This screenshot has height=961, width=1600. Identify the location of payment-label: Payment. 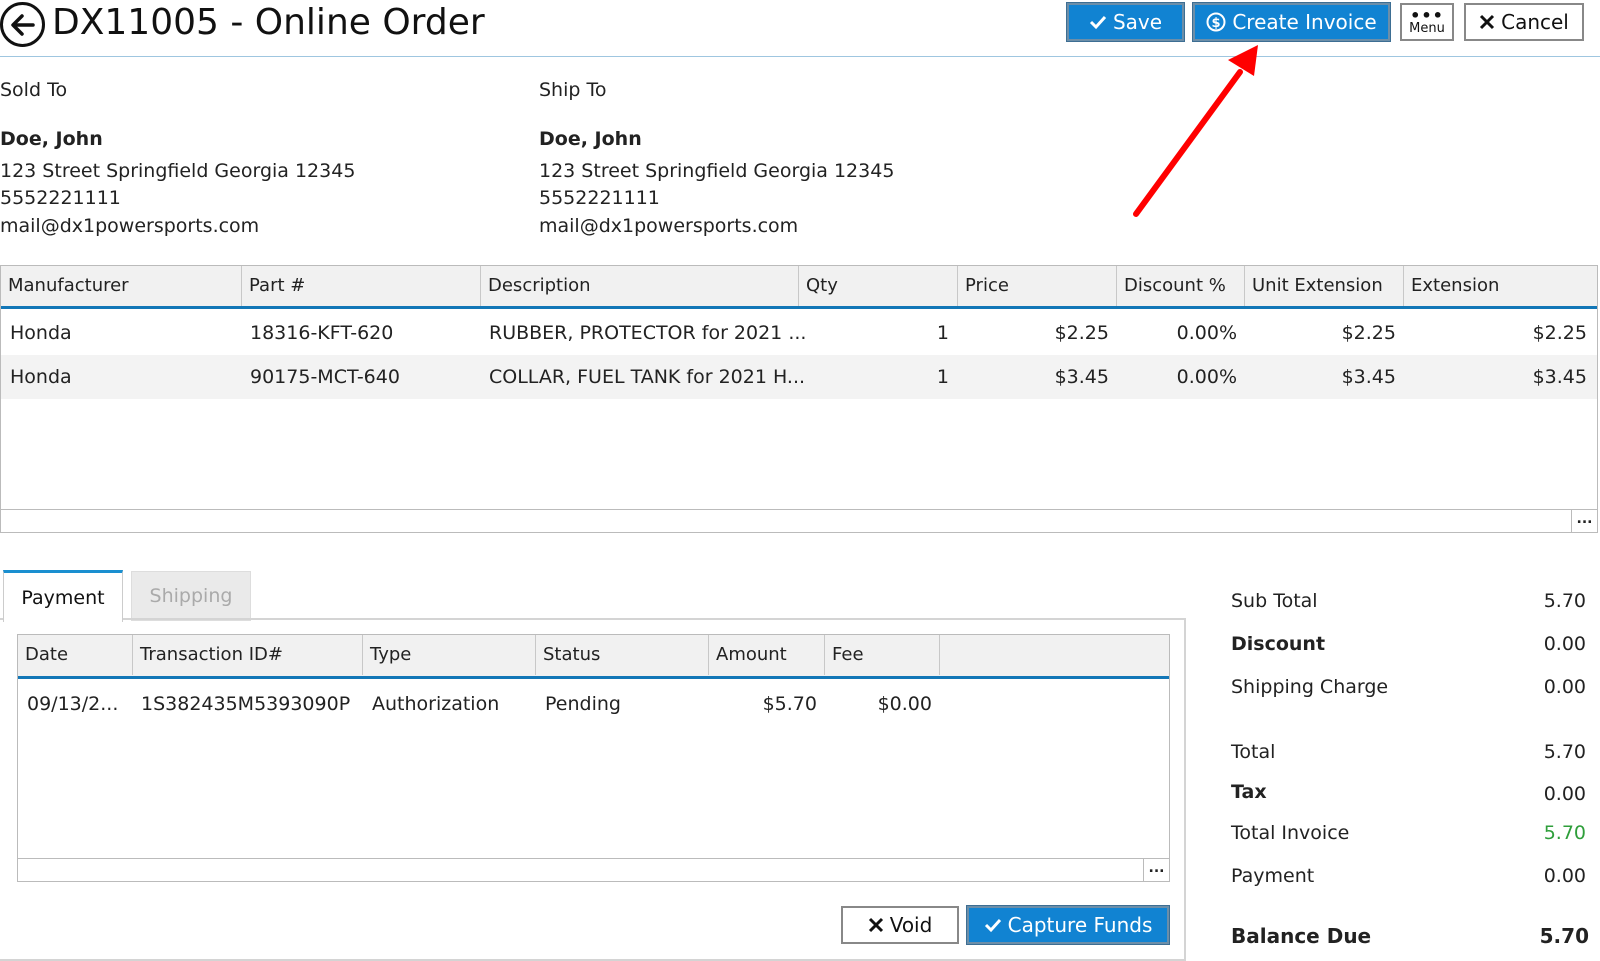
(1273, 876).